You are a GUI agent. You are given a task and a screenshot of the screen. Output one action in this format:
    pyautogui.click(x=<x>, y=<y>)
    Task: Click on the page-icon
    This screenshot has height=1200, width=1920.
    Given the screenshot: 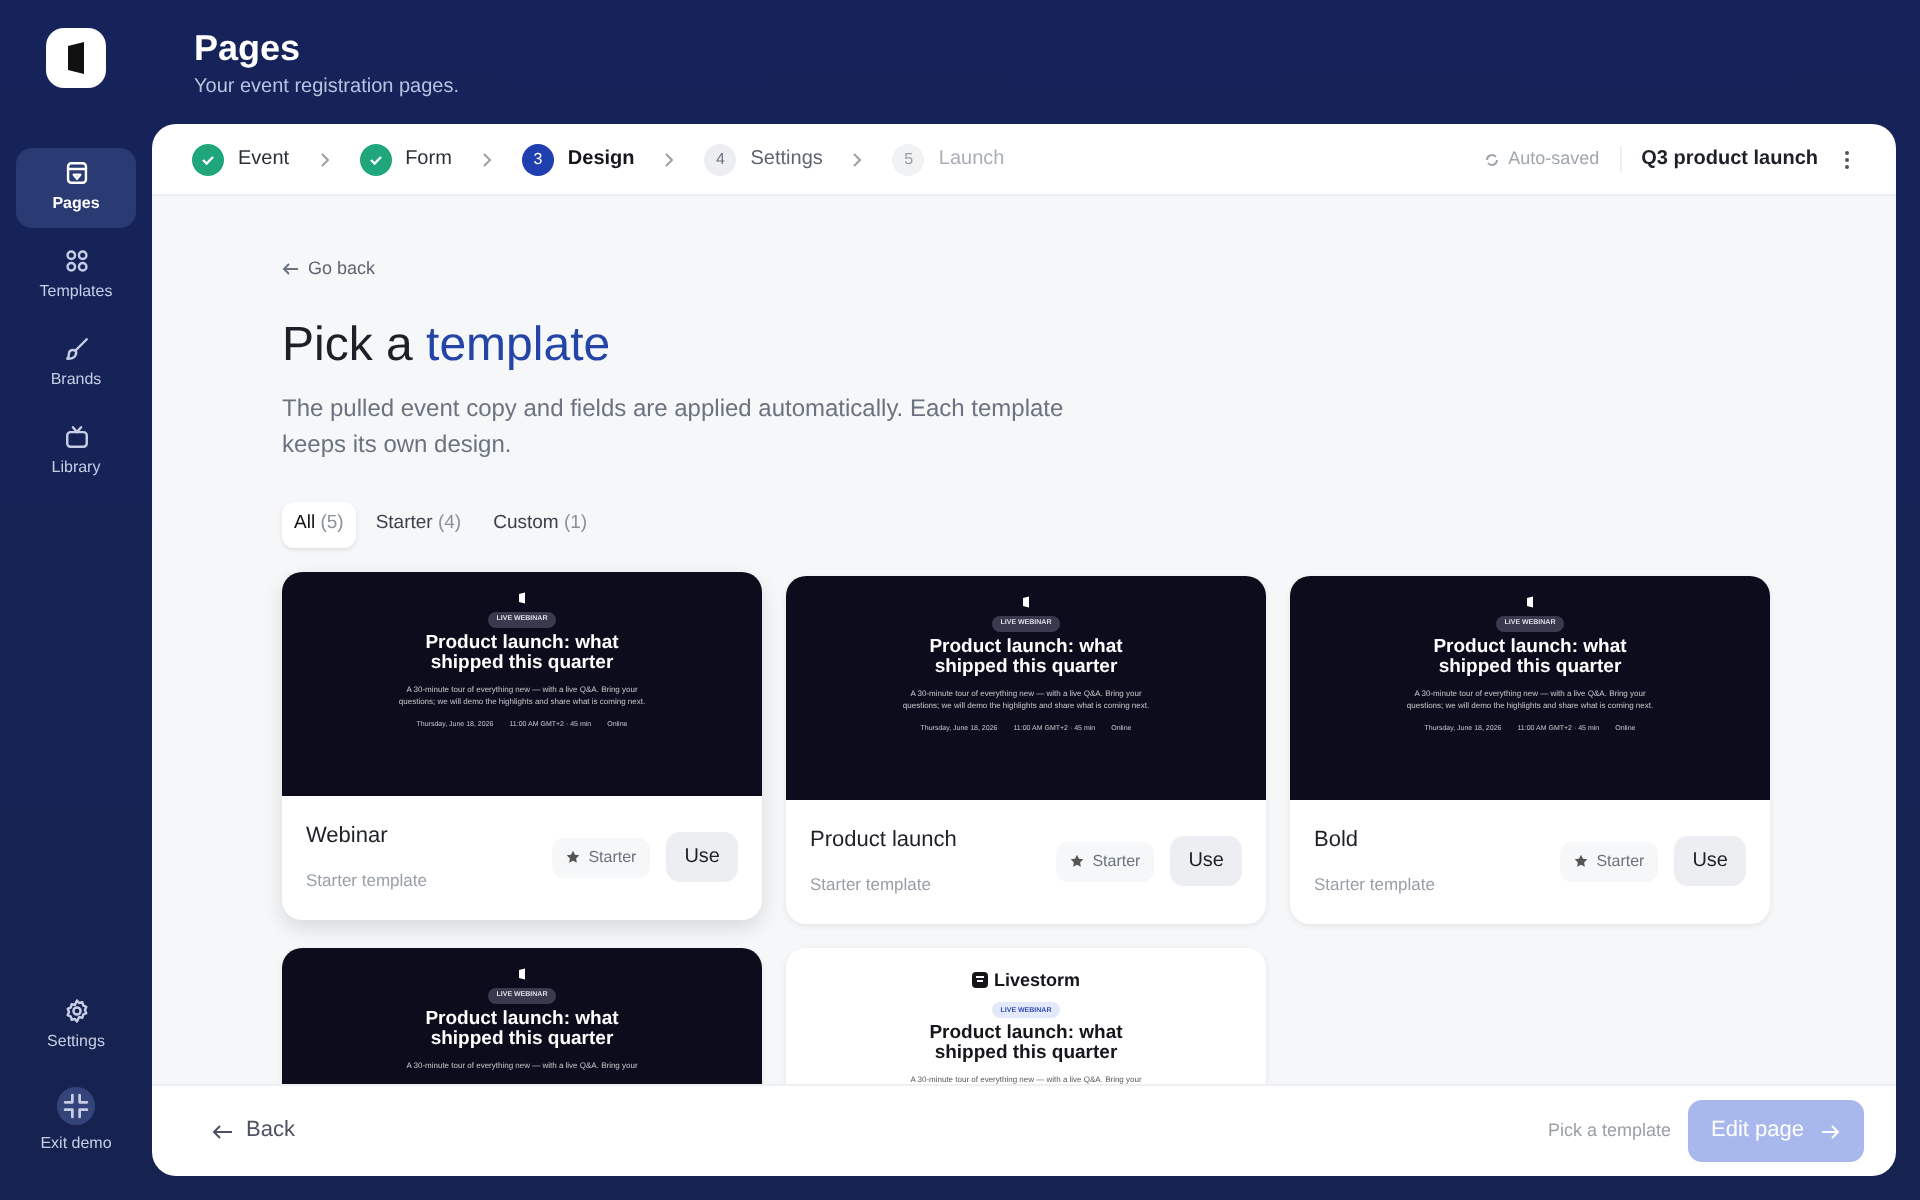 What is the action you would take?
    pyautogui.click(x=76, y=173)
    